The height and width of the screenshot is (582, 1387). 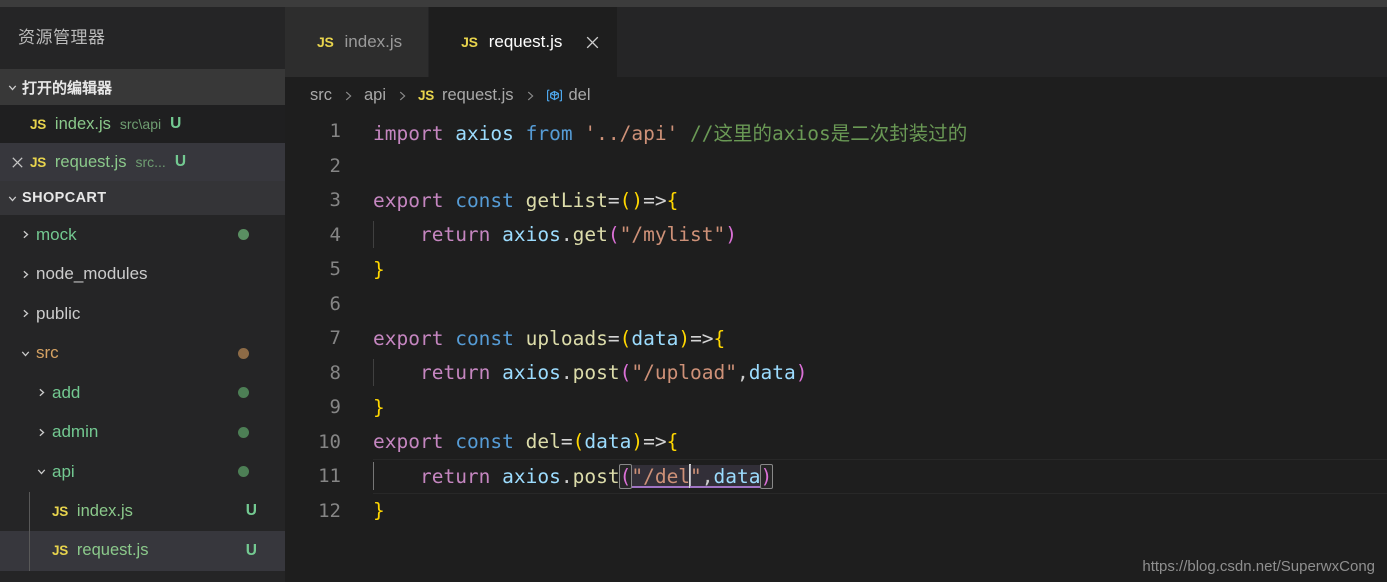 I want to click on breadcrumb: src api JS request.js del, so click(x=836, y=95).